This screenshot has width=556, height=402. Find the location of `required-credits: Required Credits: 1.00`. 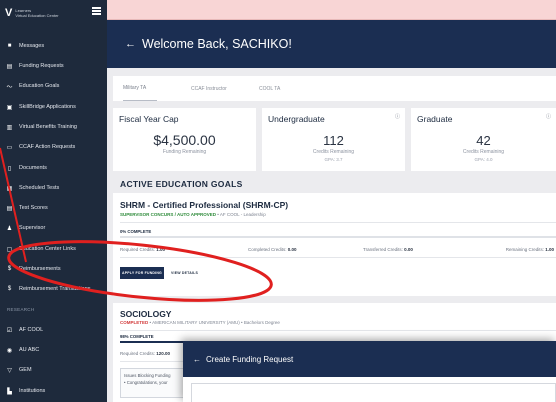

required-credits: Required Credits: 1.00 is located at coordinates (143, 249).